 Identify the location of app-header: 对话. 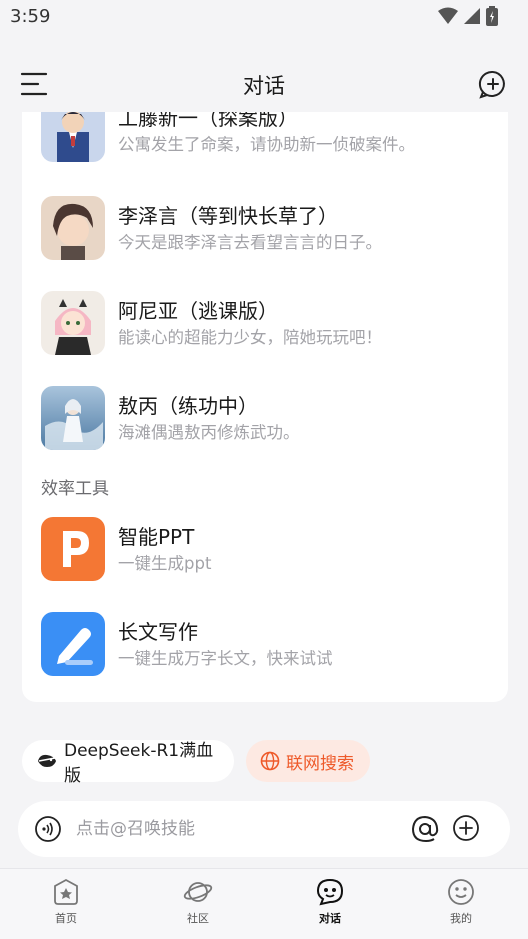
(264, 85).